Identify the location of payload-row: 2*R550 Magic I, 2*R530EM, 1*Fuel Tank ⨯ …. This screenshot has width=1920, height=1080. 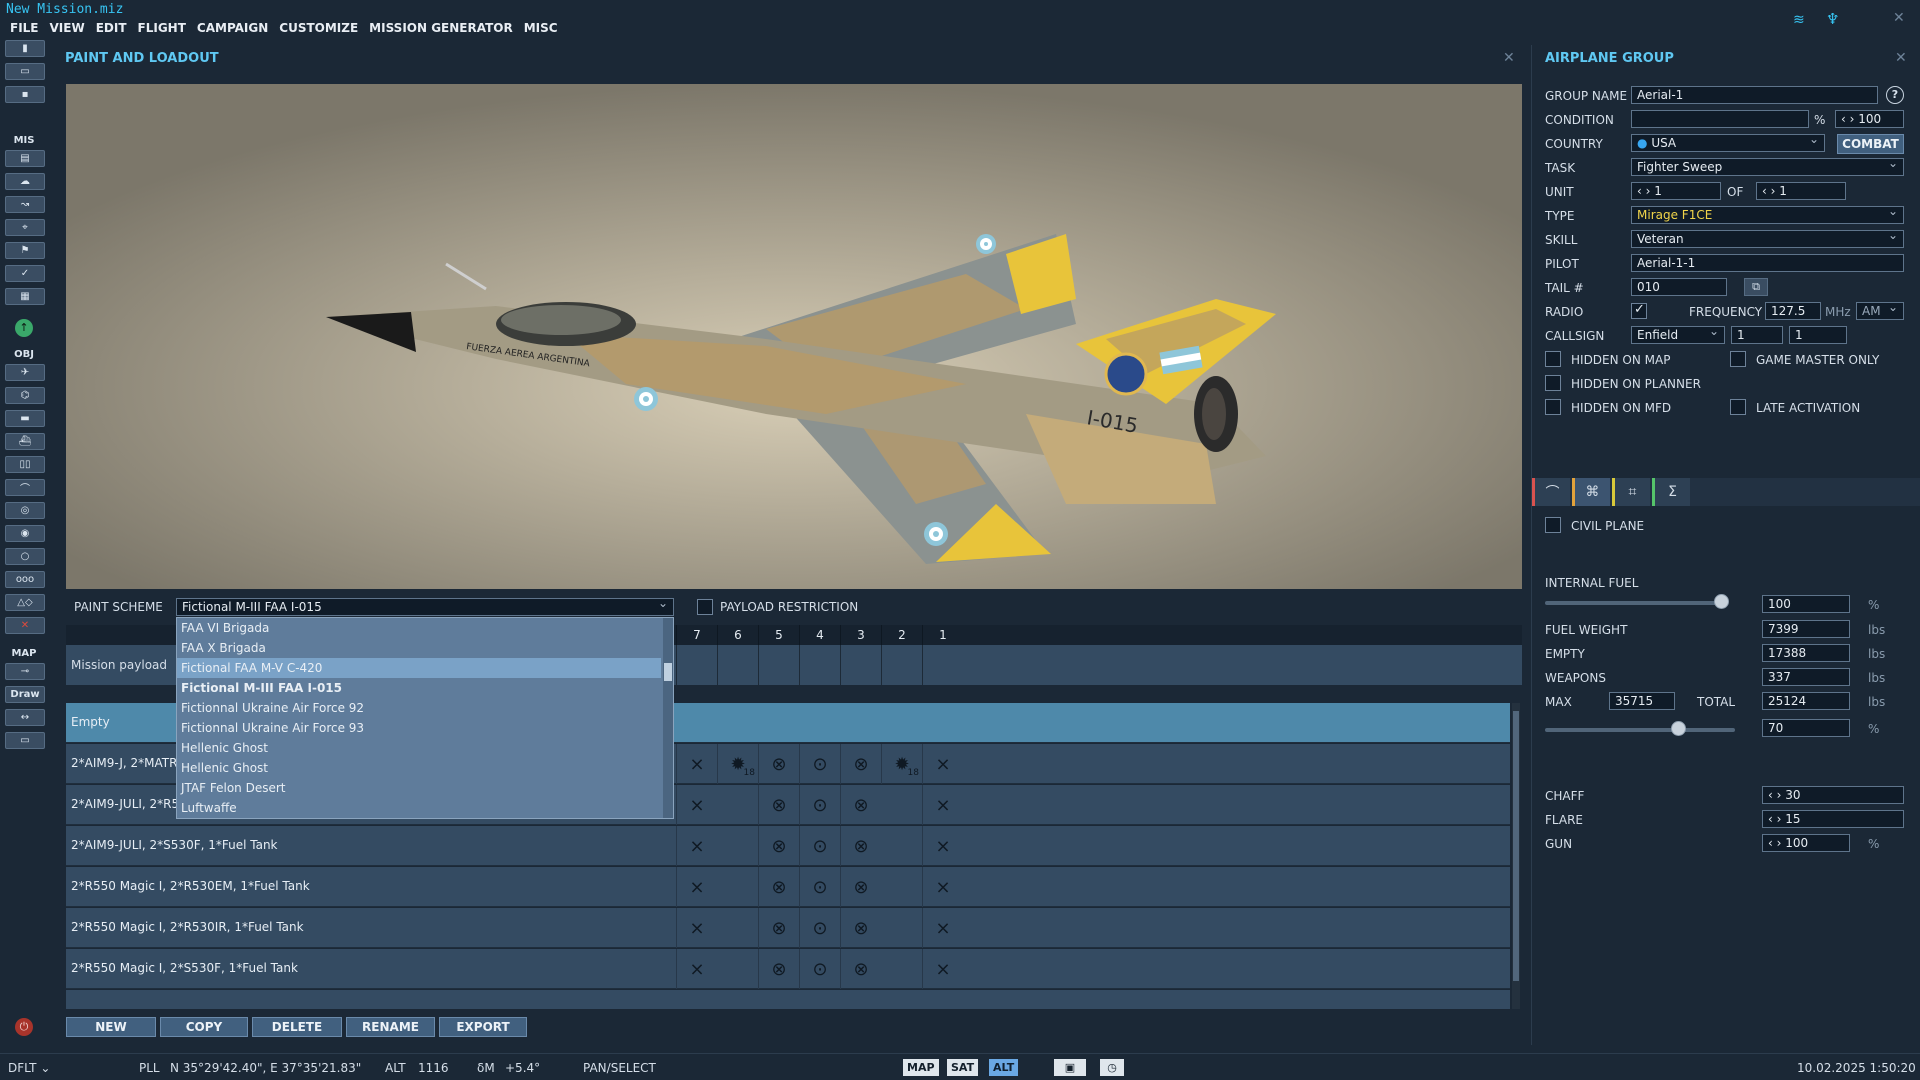
(788, 887).